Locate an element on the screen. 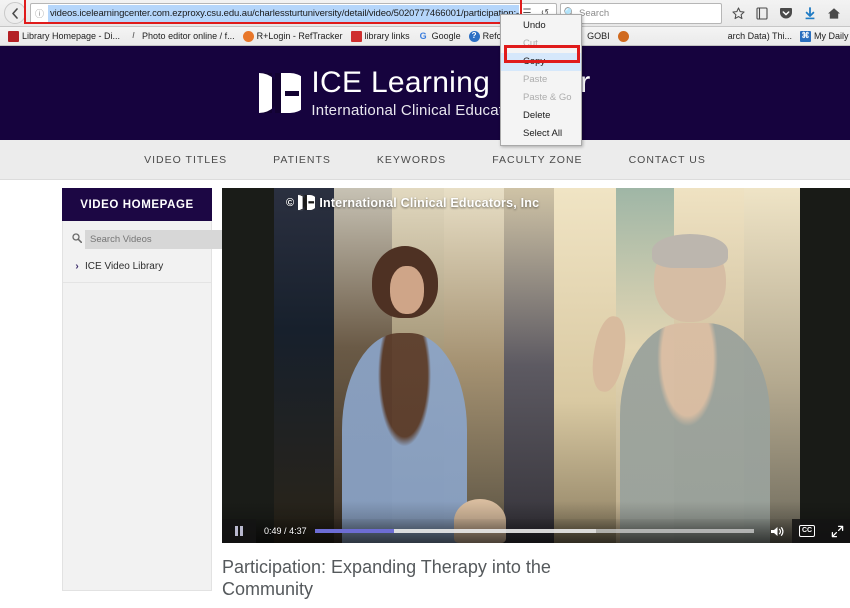  context-menu-item-select-all: Select All is located at coordinates (541, 134).